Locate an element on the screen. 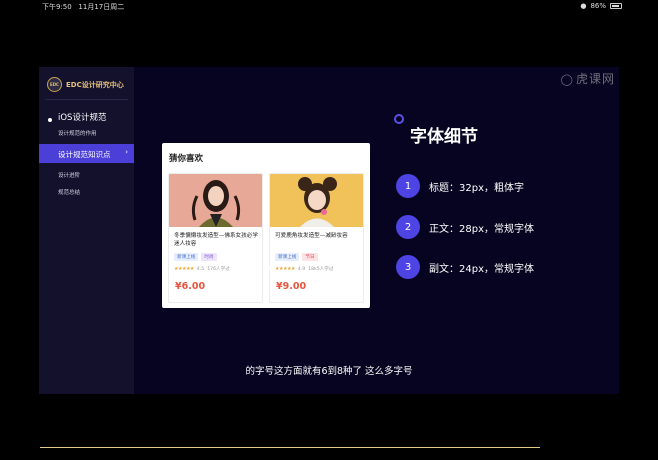  product-rating: ★★★★★ 4.9 18k5人学过 is located at coordinates (304, 269).